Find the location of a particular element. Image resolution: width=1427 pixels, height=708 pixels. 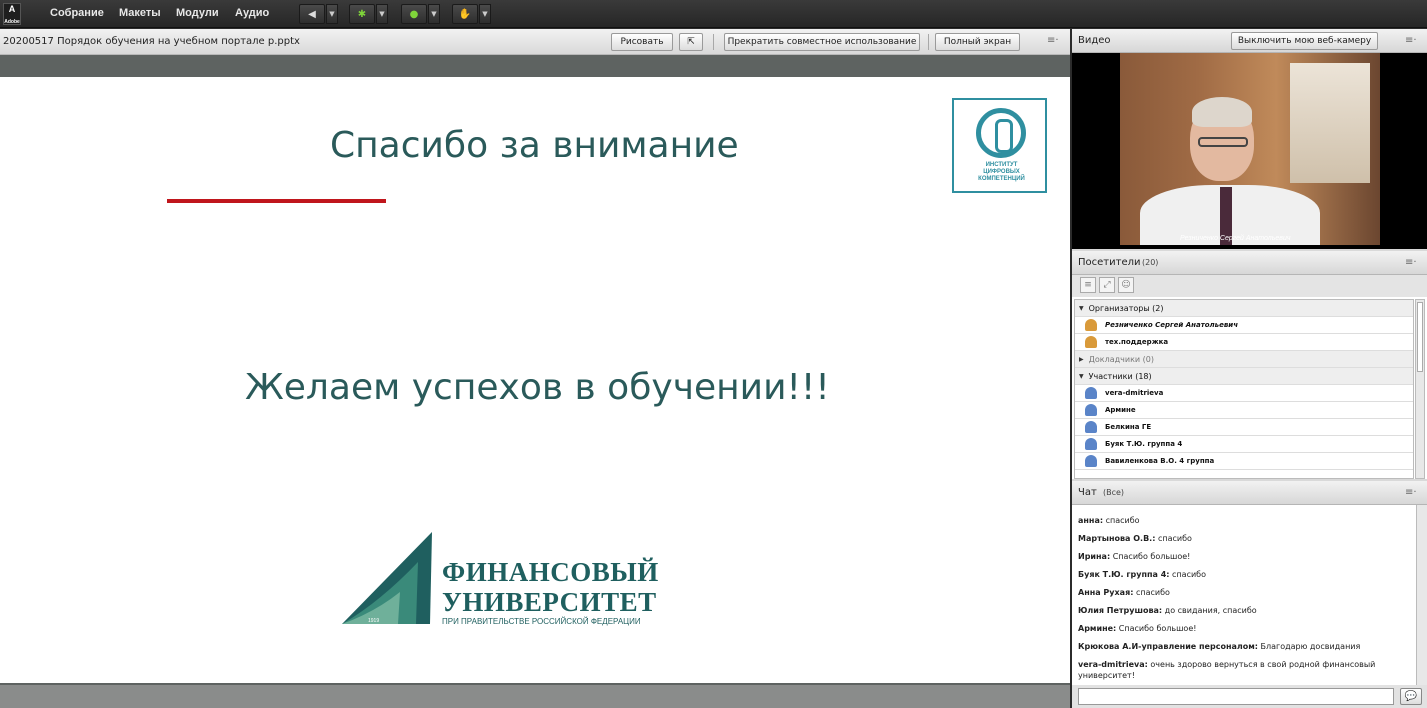

attendee-row: Резниченко Сергей Анатольевич is located at coordinates (1244, 325).